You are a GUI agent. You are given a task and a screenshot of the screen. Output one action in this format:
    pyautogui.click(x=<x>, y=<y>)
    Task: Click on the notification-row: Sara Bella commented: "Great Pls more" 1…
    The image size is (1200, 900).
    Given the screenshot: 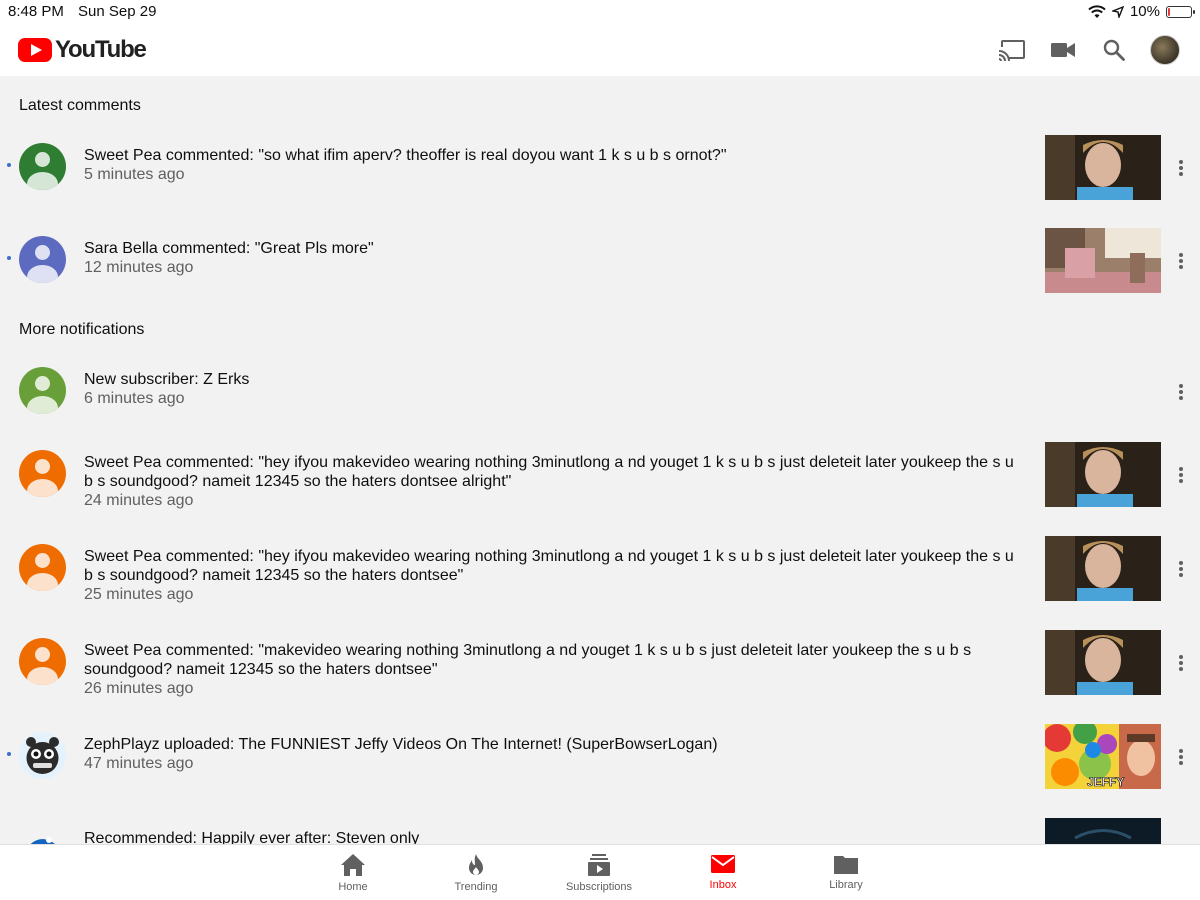 What is the action you would take?
    pyautogui.click(x=600, y=275)
    